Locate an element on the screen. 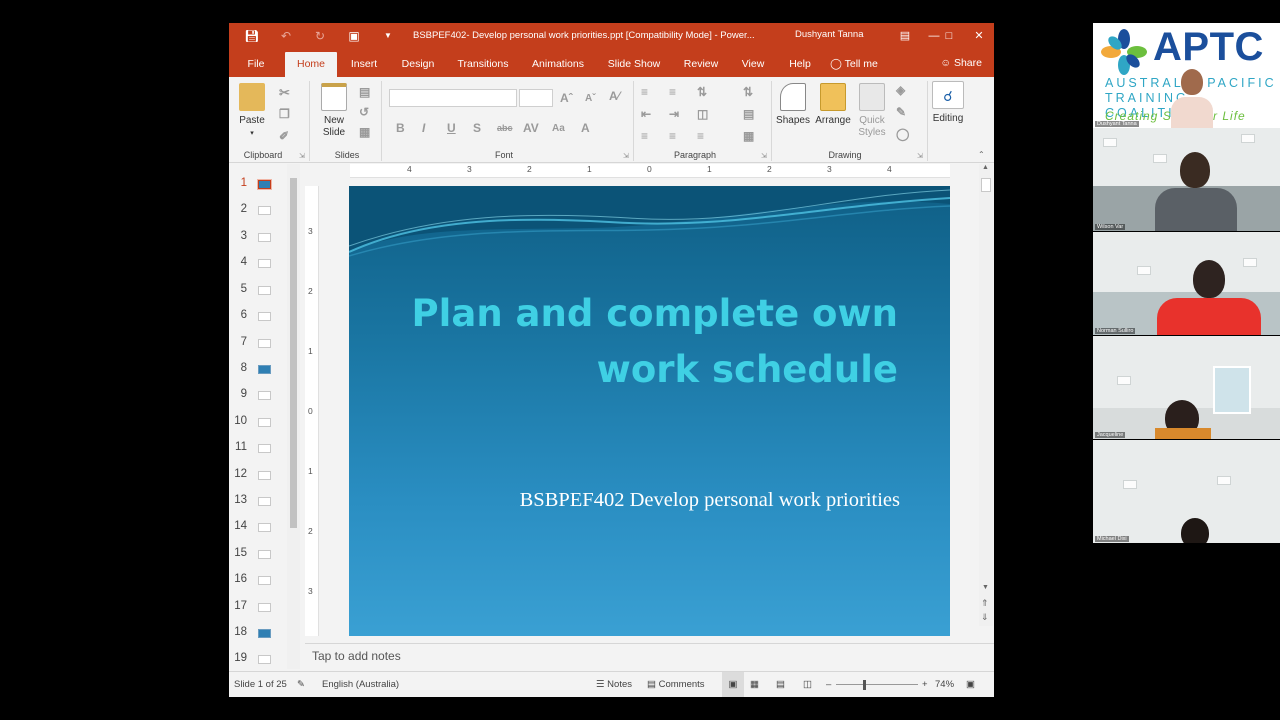  tab-home: Home is located at coordinates (311, 64).